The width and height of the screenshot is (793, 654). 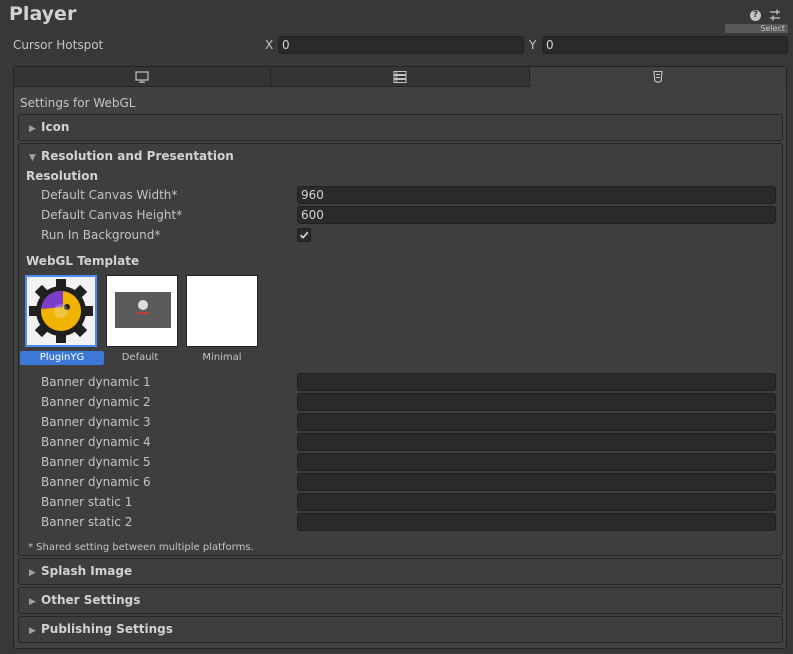 I want to click on banner-label: Banner dynamic 5, so click(x=96, y=462).